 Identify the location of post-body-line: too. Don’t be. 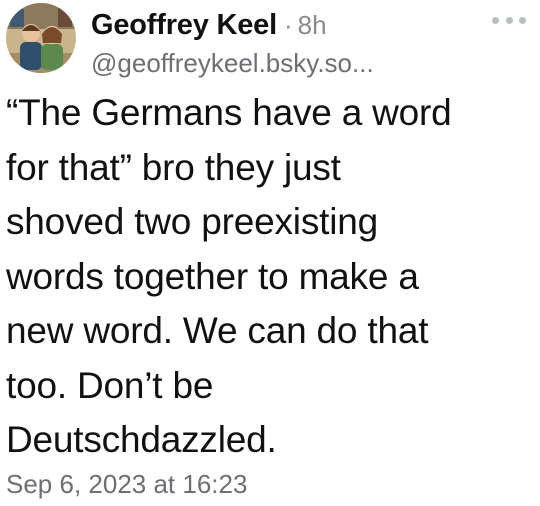
(110, 385).